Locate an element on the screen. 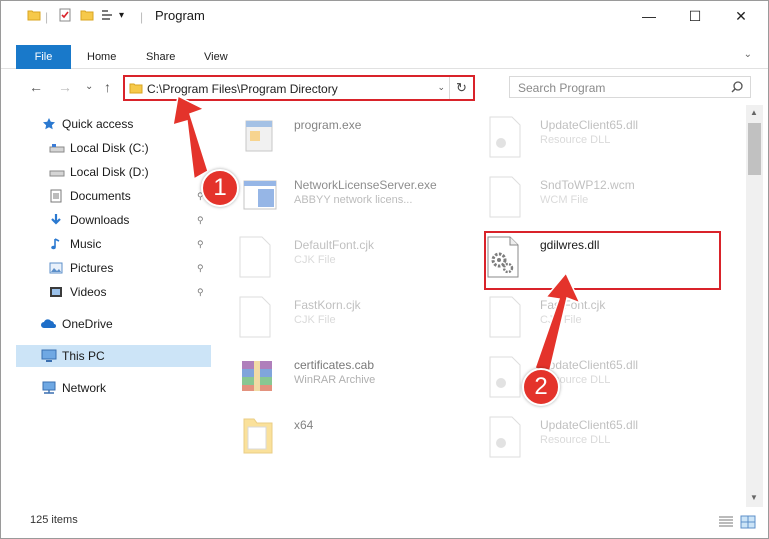 The image size is (769, 539). arrow-to-address-bar is located at coordinates (190, 137).